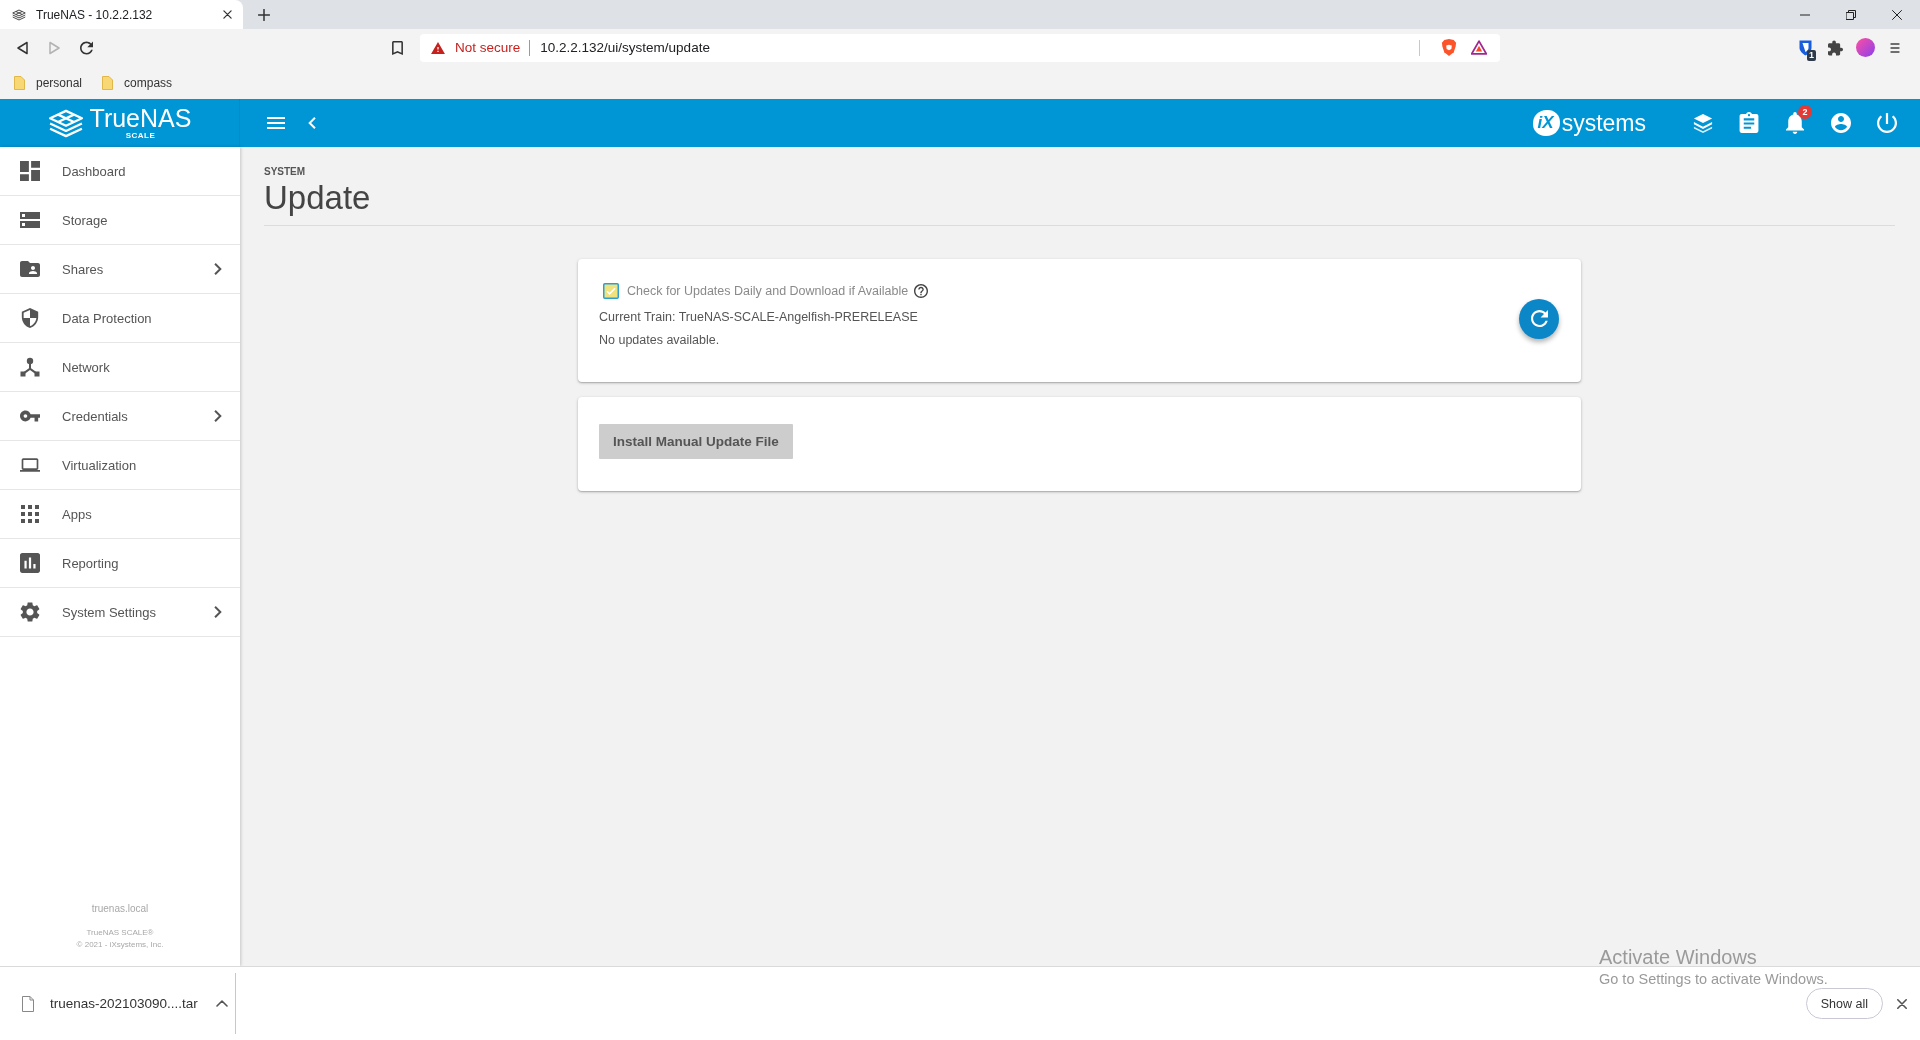 The width and height of the screenshot is (1920, 1040). What do you see at coordinates (1795, 123) in the screenshot?
I see `notifications-button: 2` at bounding box center [1795, 123].